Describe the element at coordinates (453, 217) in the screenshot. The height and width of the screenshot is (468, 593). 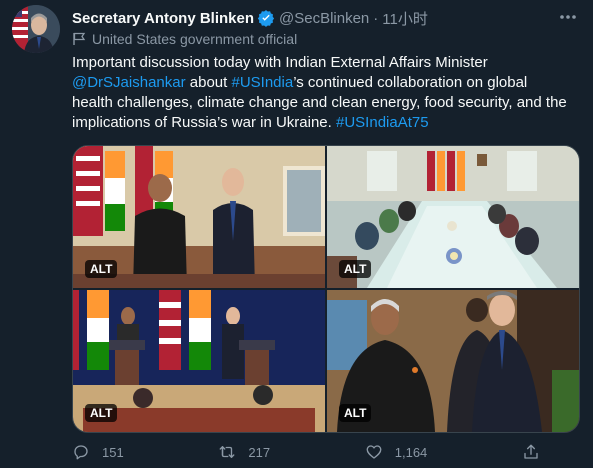
I see `media-photo-2: ALT` at that location.